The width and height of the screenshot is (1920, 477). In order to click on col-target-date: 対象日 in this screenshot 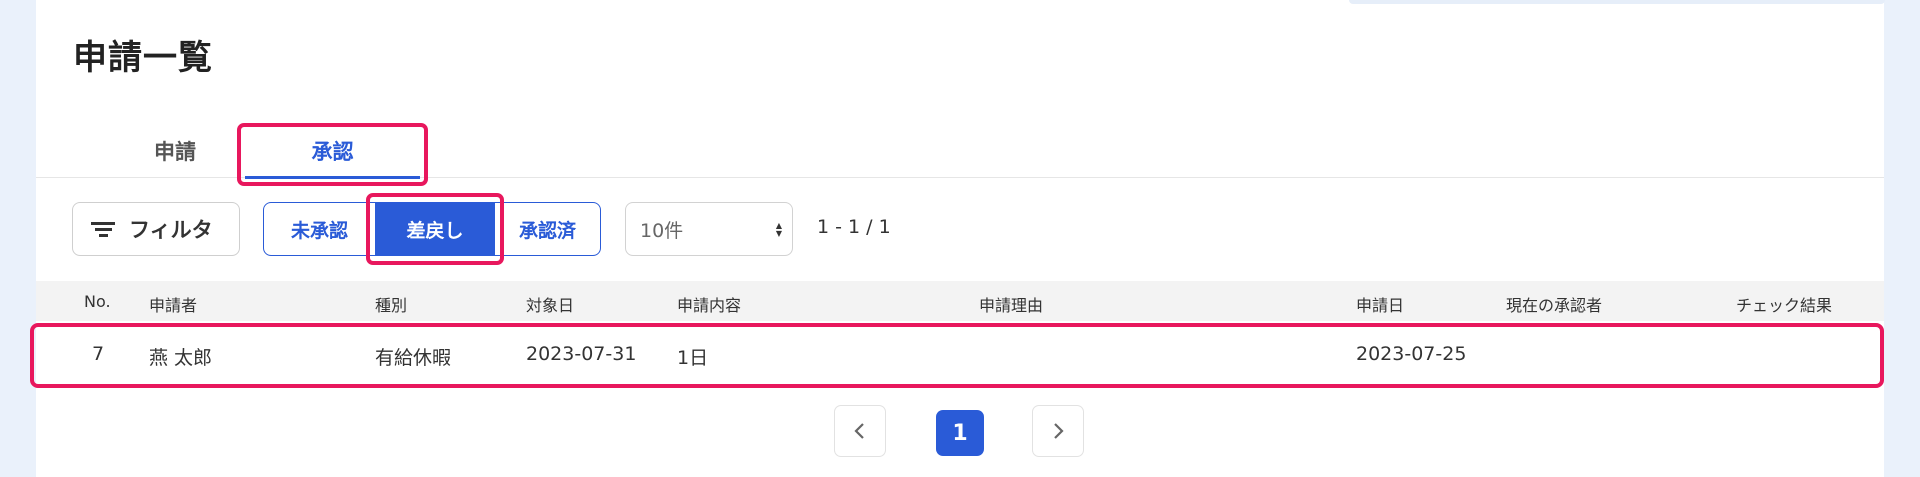, I will do `click(550, 305)`.